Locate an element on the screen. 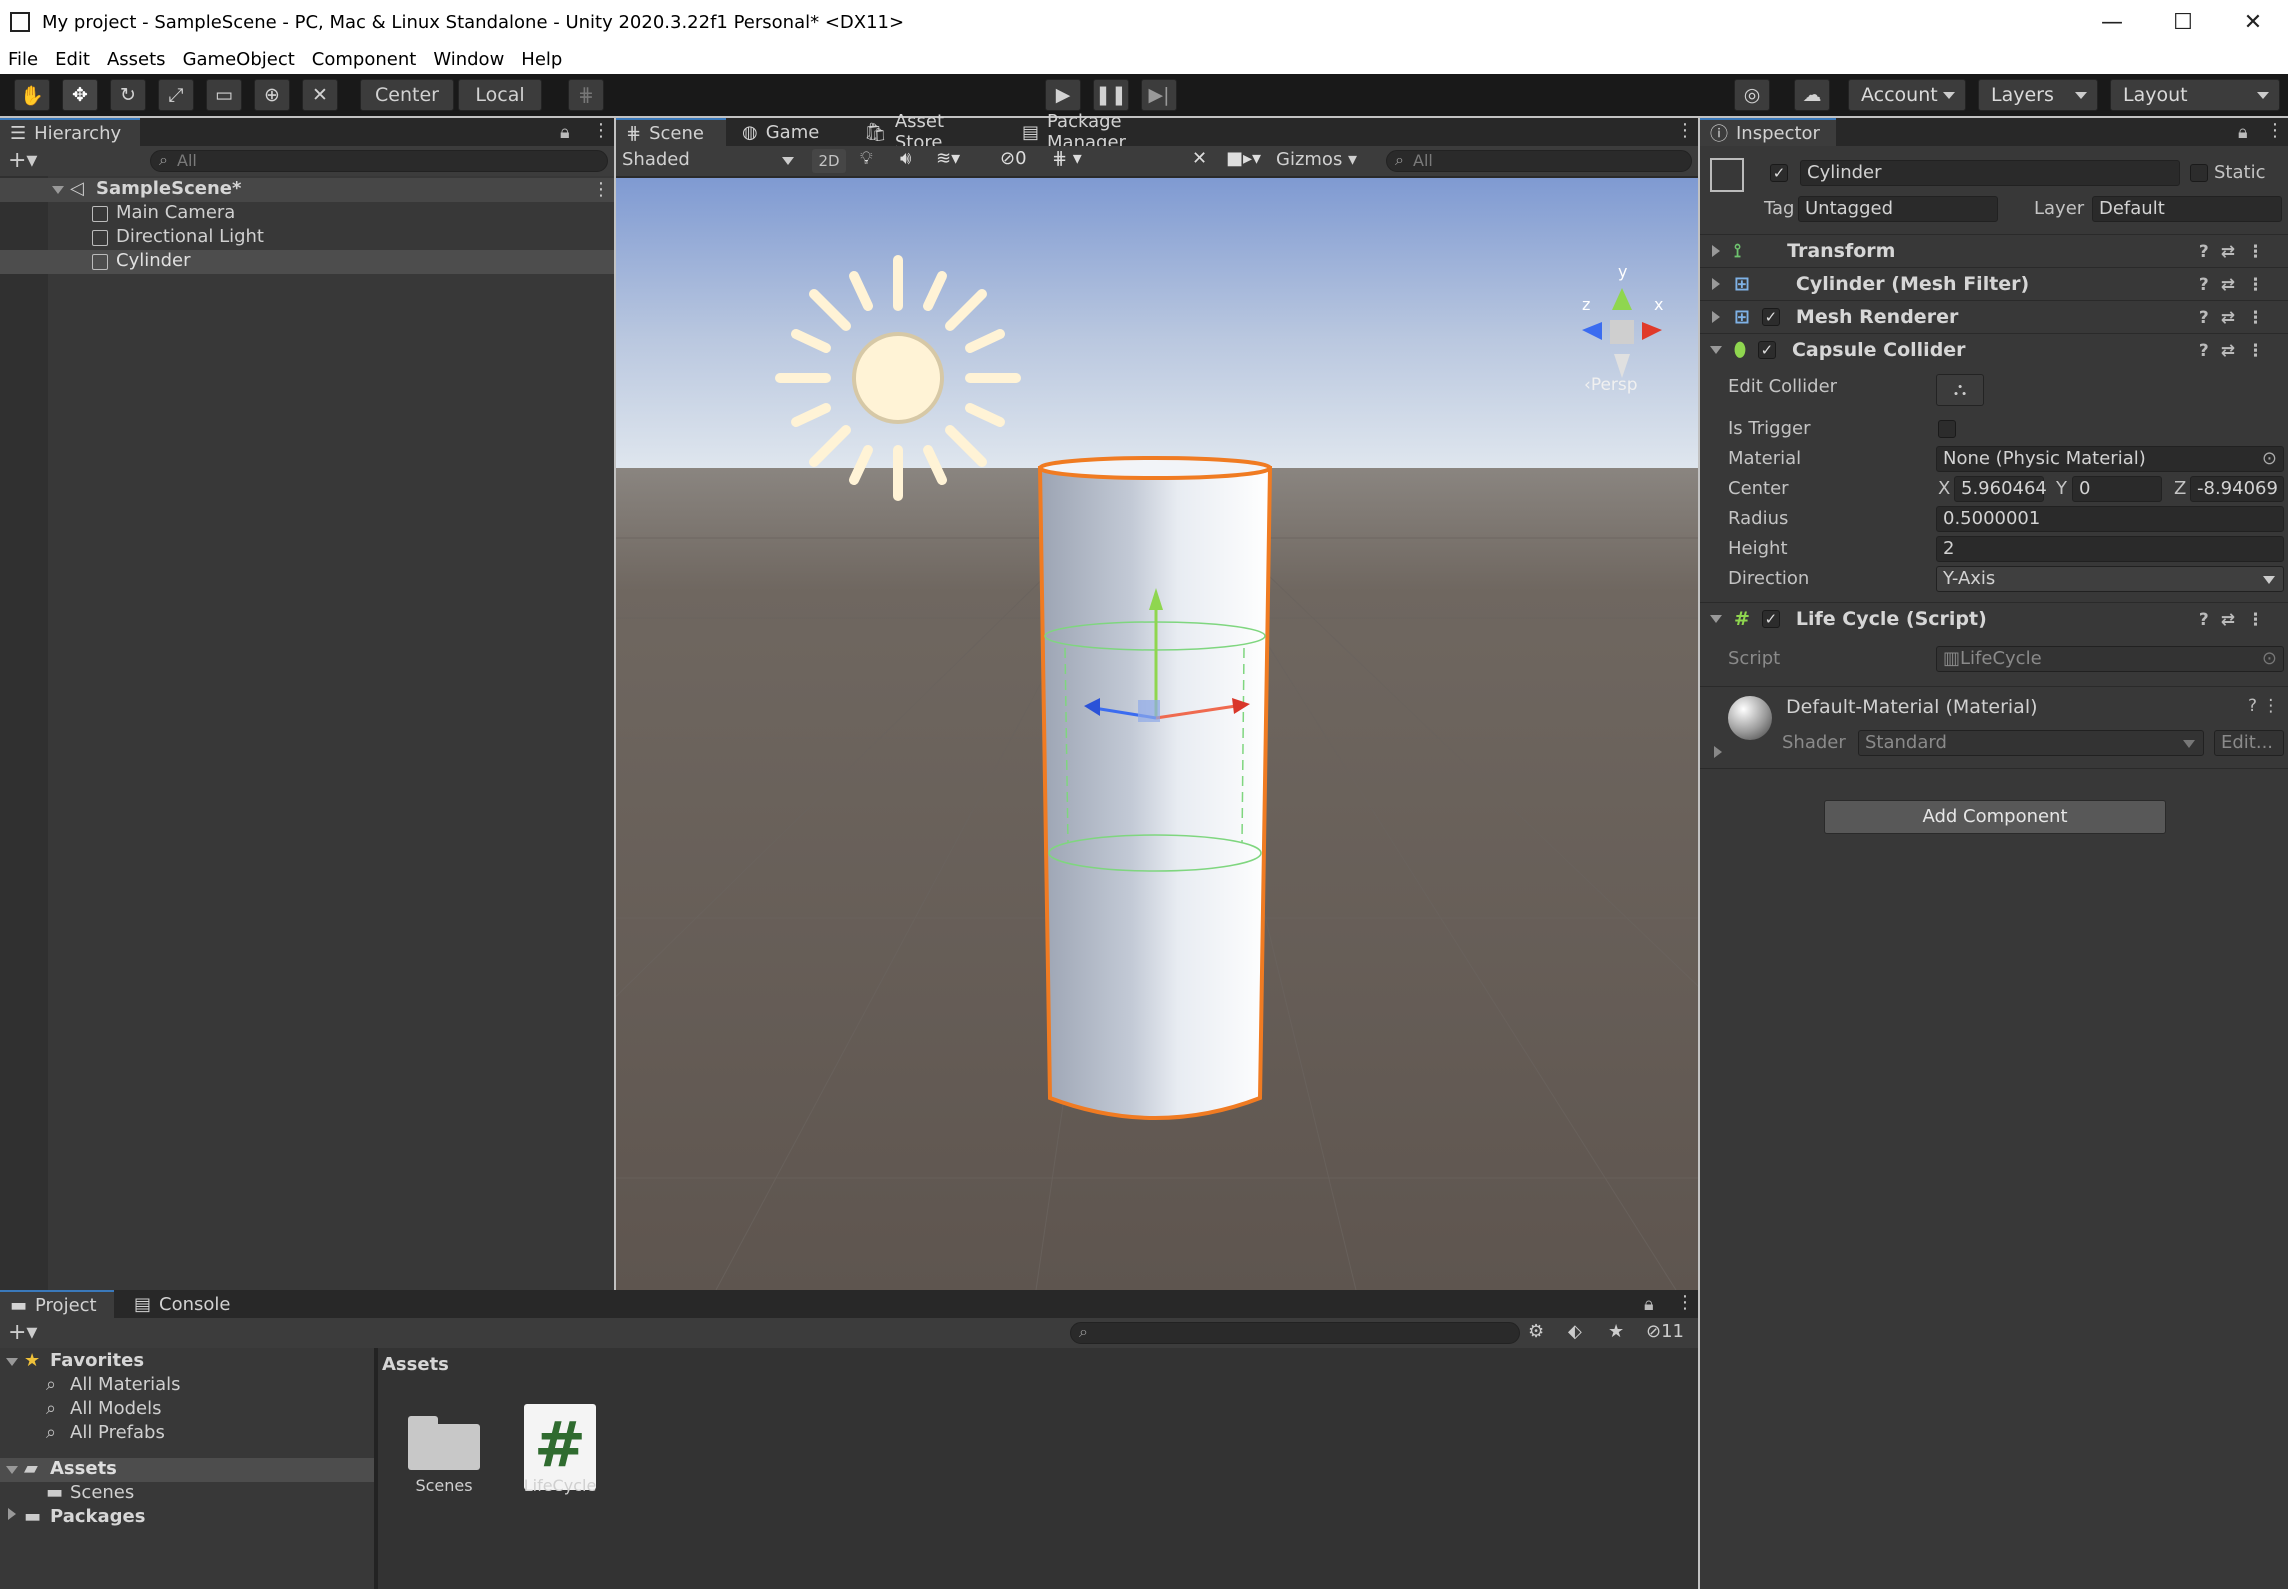  pivot-mode-button: Center is located at coordinates (407, 95).